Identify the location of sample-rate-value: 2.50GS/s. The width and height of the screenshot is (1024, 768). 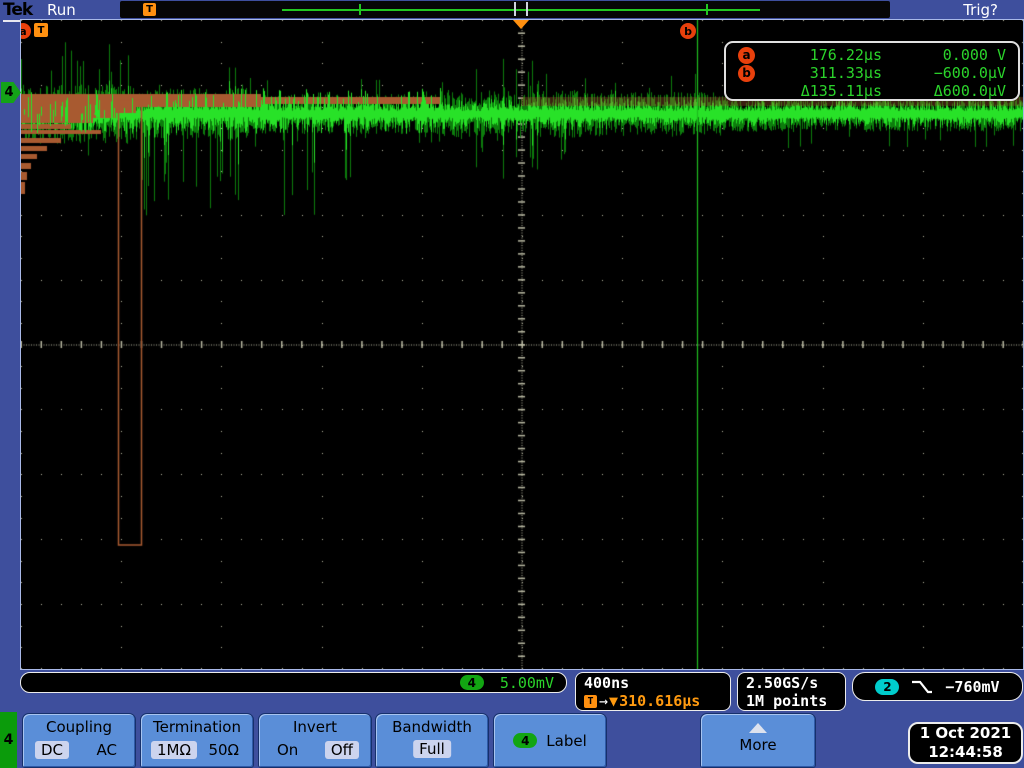
(782, 683).